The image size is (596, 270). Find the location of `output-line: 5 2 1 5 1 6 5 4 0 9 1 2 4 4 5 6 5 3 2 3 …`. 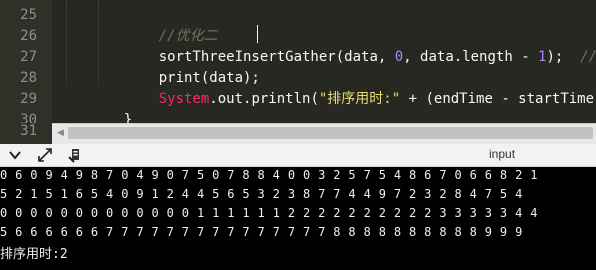

output-line: 5 2 1 5 1 6 5 4 0 9 1 2 4 4 5 6 5 3 2 3 … is located at coordinates (261, 194).